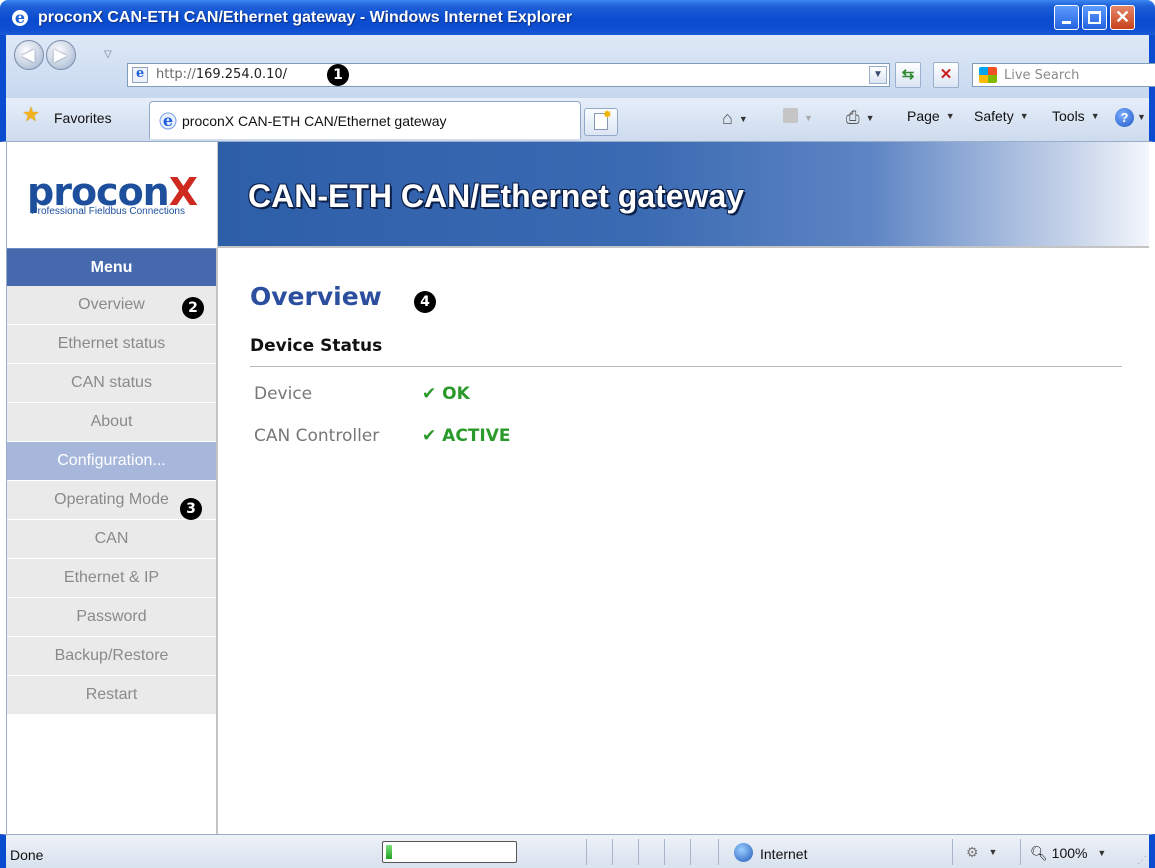 The image size is (1155, 868). What do you see at coordinates (735, 118) in the screenshot?
I see `home-button: ⌂ ▼` at bounding box center [735, 118].